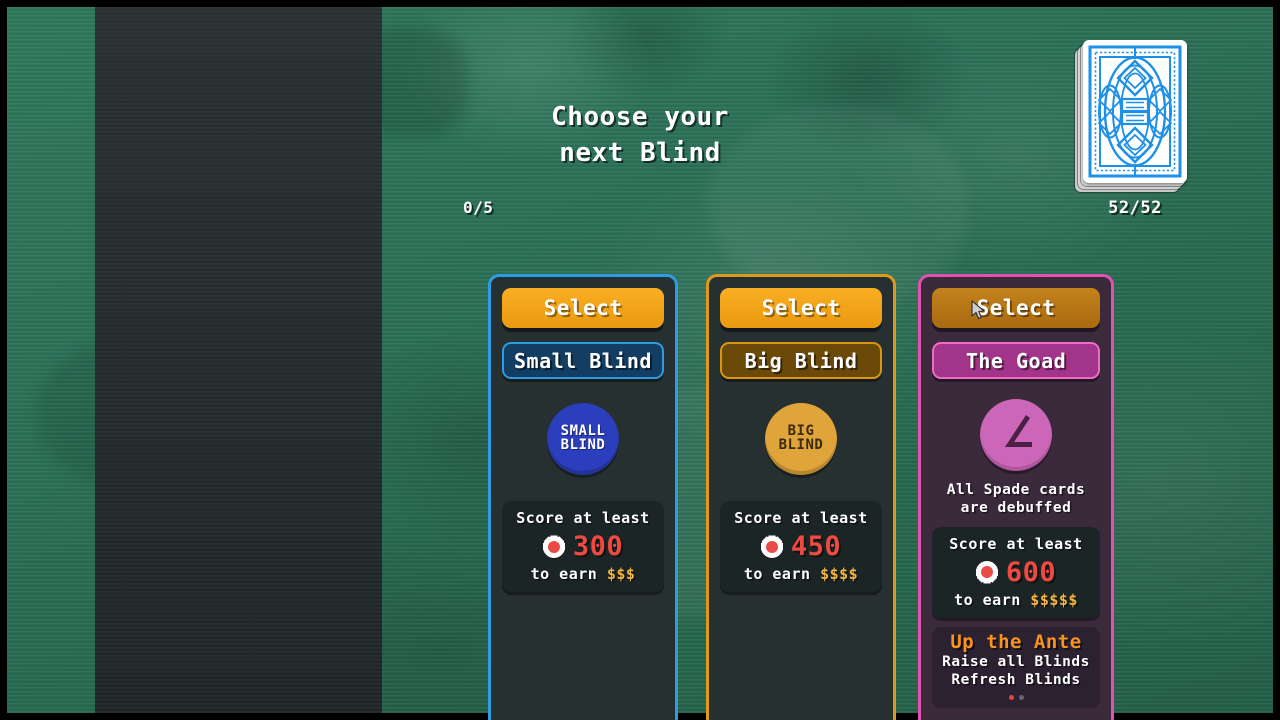 This screenshot has height=720, width=1280. I want to click on score-requirement-big: Score at least 450 to earn $$$$, so click(801, 546).